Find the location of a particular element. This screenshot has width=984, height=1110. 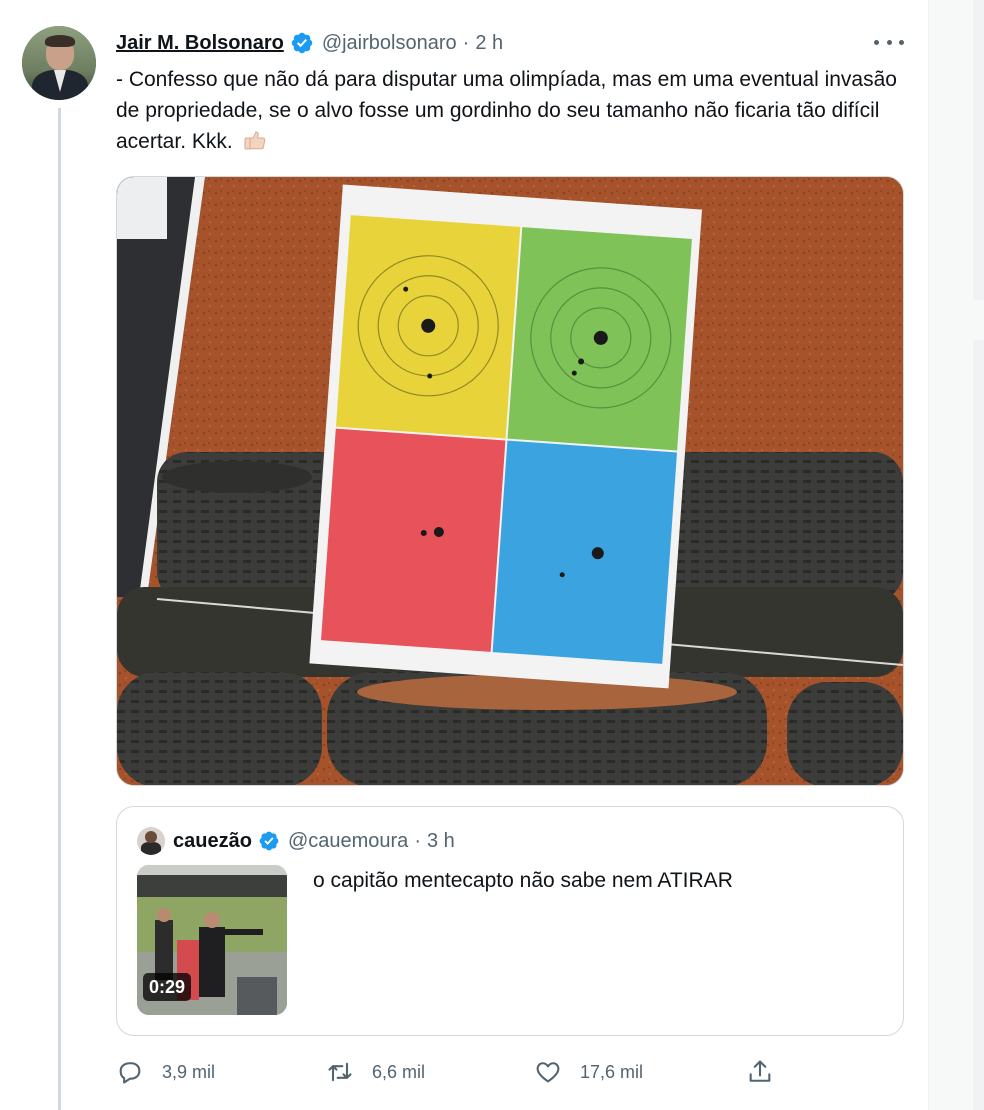

quoted-tweet-timestamp: 3 h is located at coordinates (441, 841).